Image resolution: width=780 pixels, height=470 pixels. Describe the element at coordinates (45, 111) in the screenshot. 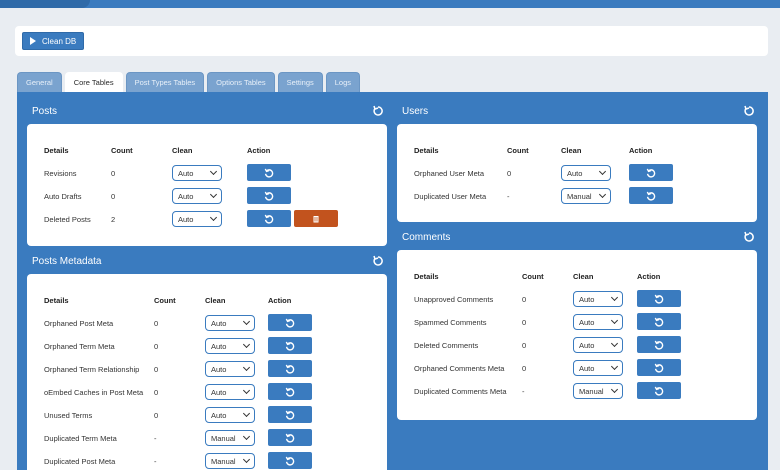

I see `posts-section-title: Posts` at that location.